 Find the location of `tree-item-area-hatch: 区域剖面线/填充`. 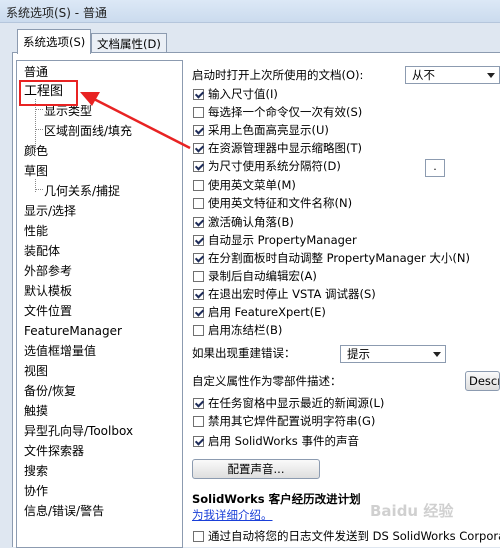

tree-item-area-hatch: 区域剖面线/填充 is located at coordinates (88, 131).